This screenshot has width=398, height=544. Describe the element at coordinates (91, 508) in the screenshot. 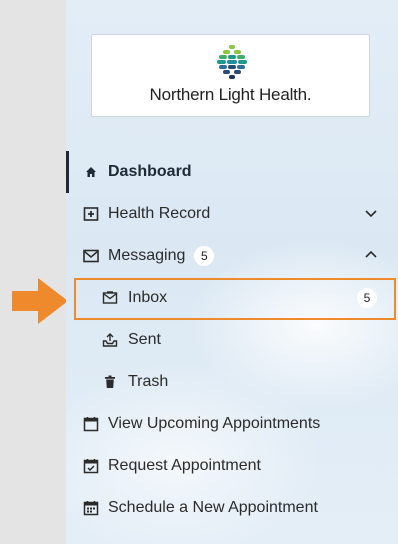

I see `calendar-grid-icon` at that location.